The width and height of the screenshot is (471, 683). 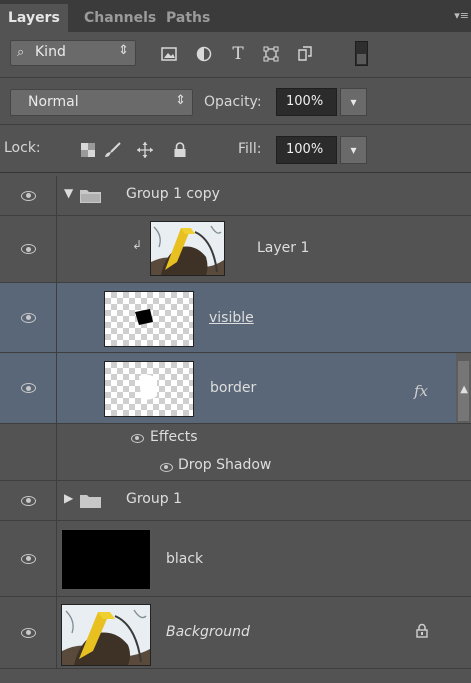 I want to click on tab-paths: Paths, so click(x=188, y=18).